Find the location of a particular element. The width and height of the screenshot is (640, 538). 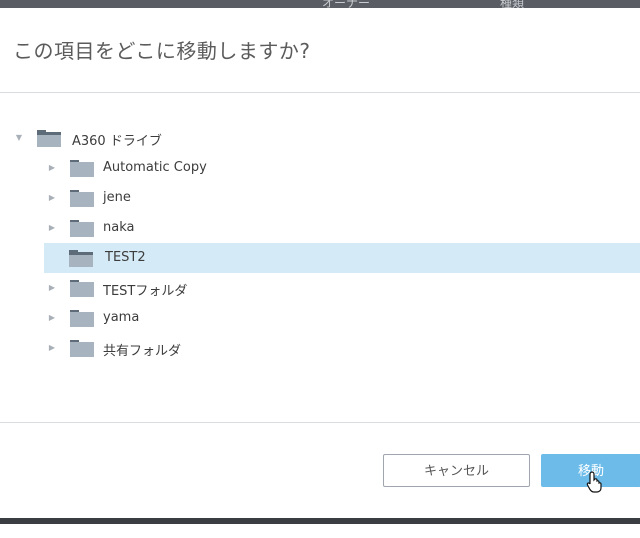

tree-item-label: TEST2 is located at coordinates (125, 257).